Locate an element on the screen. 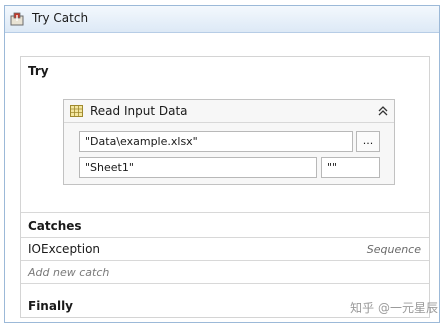 The height and width of the screenshot is (326, 446). range-input: "" is located at coordinates (350, 167).